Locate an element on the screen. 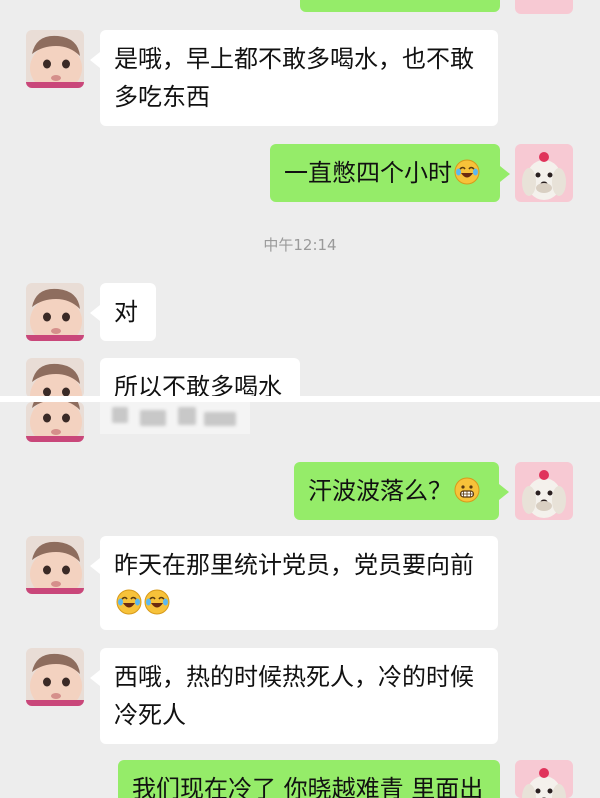  message-bubble: 昨天在那里统计党员，党员要向前 is located at coordinates (294, 583).